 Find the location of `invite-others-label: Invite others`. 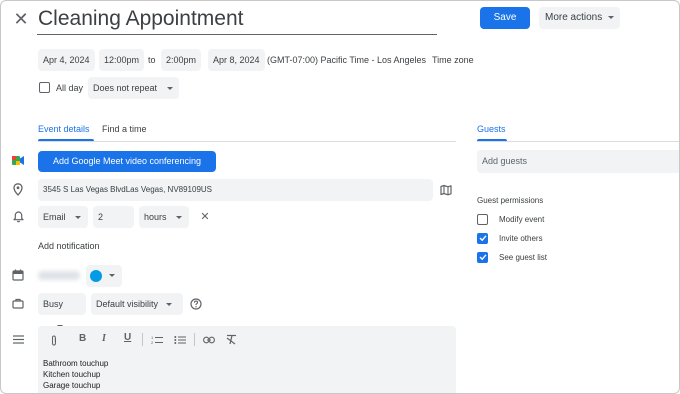

invite-others-label: Invite others is located at coordinates (521, 238).